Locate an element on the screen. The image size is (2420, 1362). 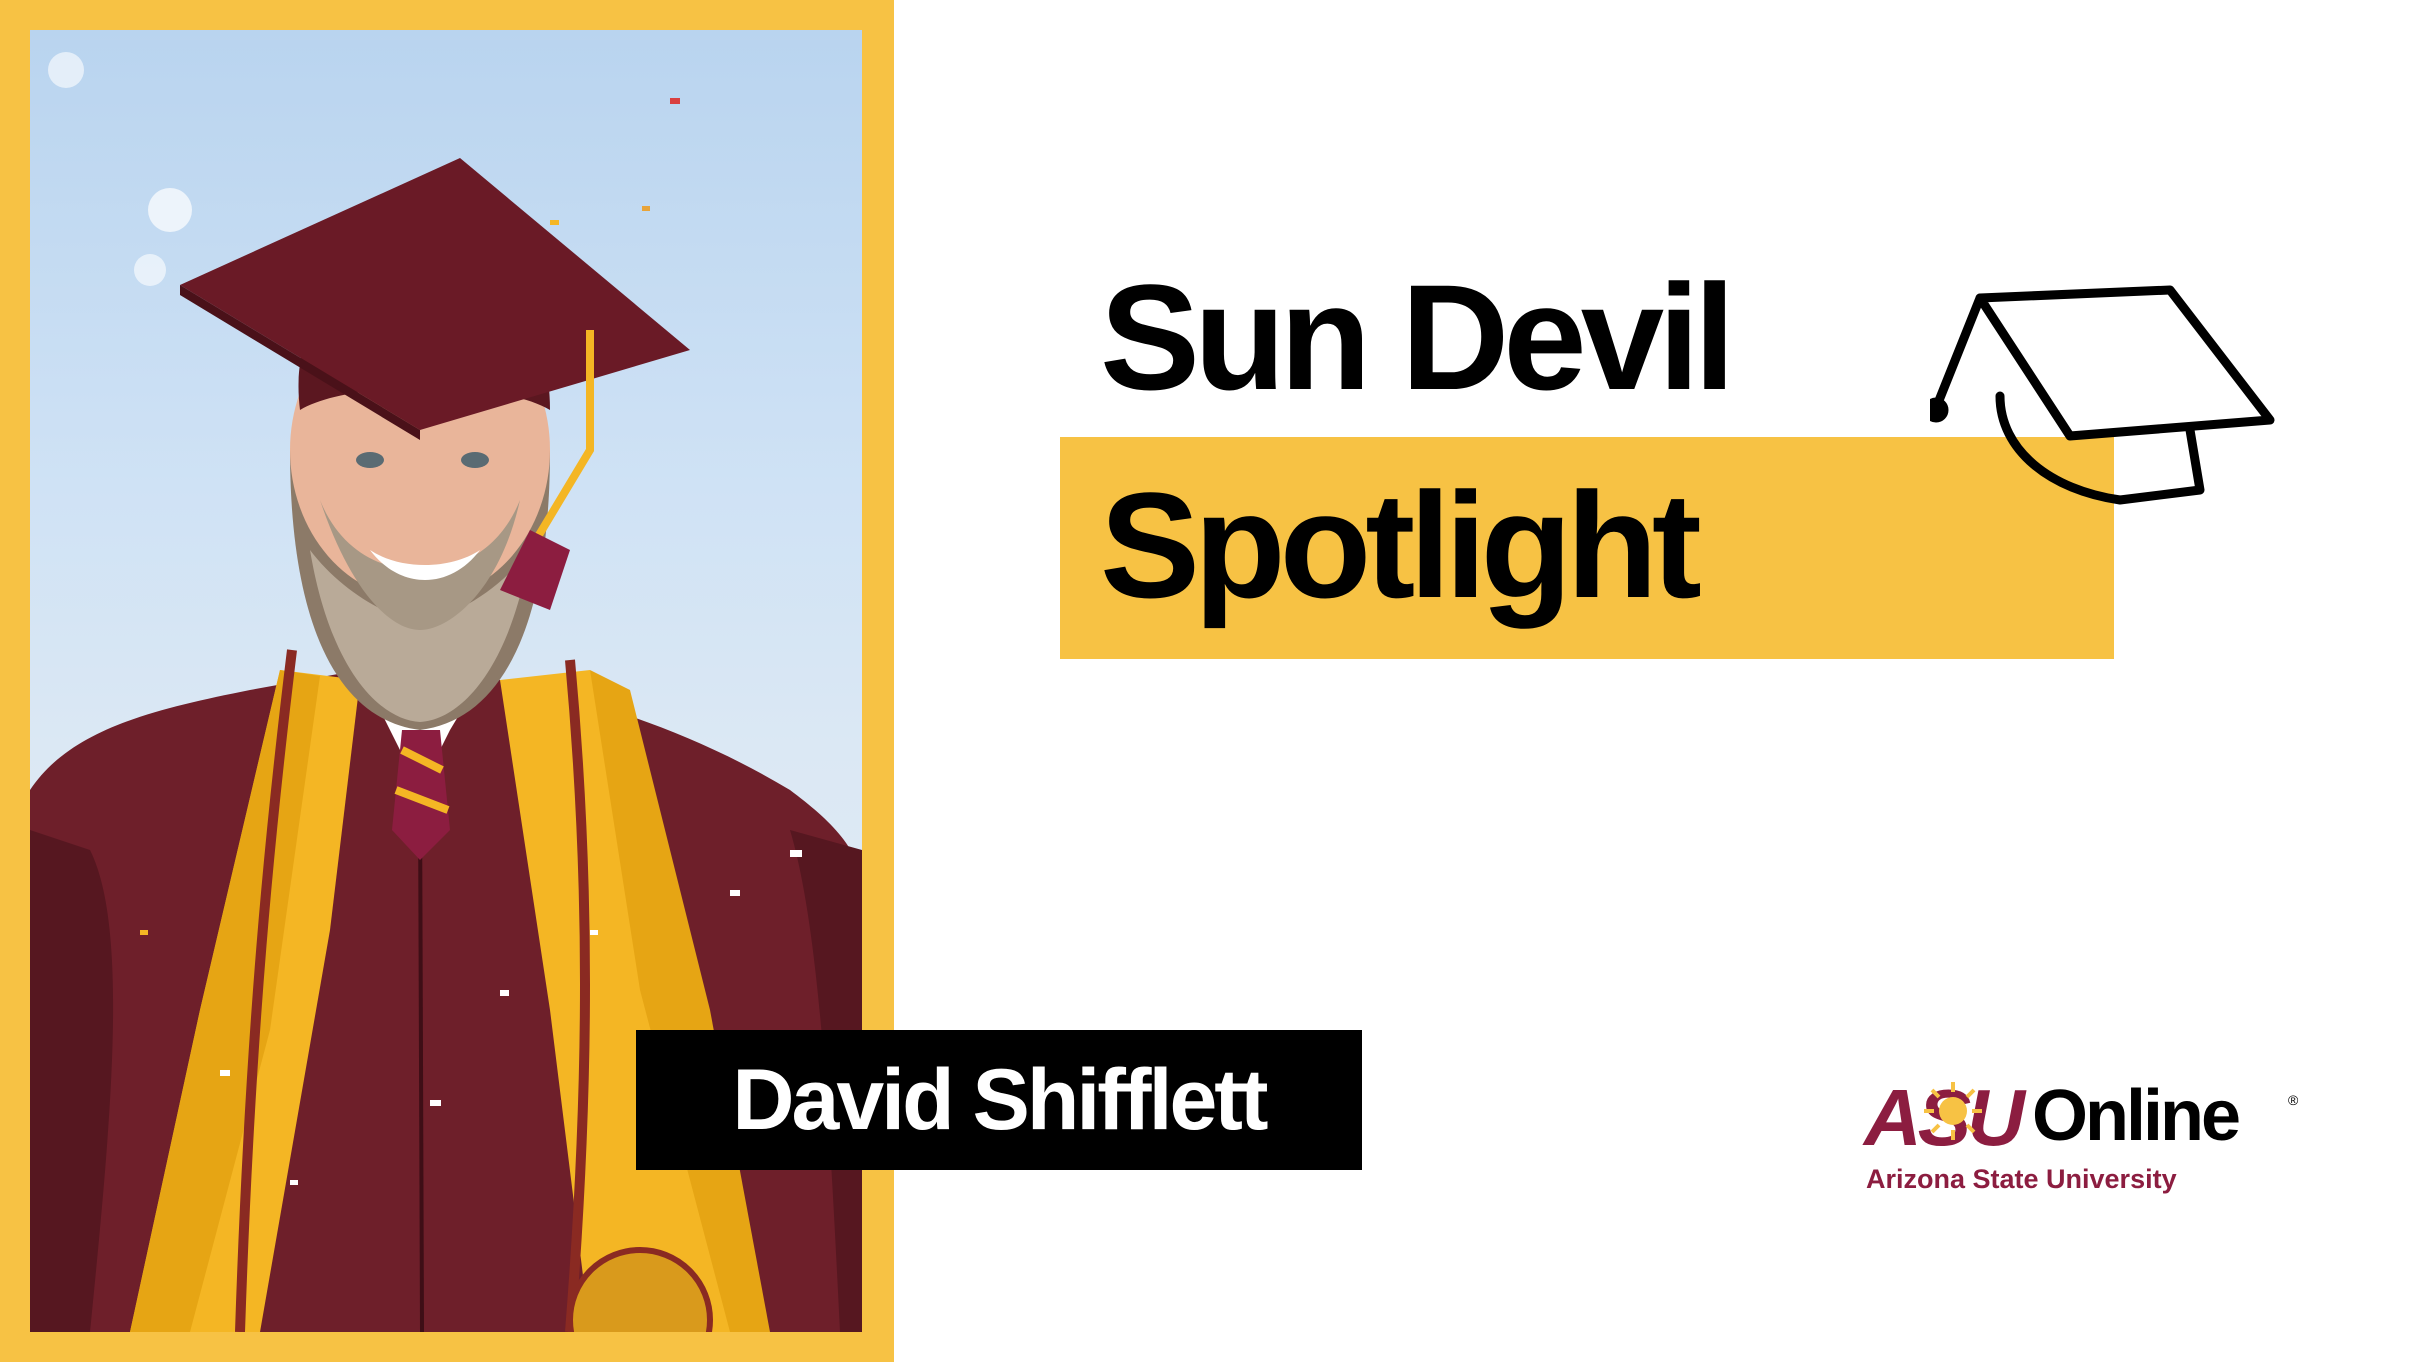
graduate-name: David Shifflett is located at coordinates (1000, 1099).